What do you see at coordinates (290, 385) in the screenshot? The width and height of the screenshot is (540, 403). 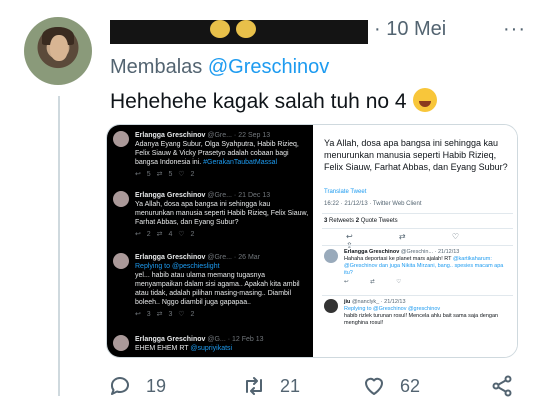 I see `retweet-count: 21` at bounding box center [290, 385].